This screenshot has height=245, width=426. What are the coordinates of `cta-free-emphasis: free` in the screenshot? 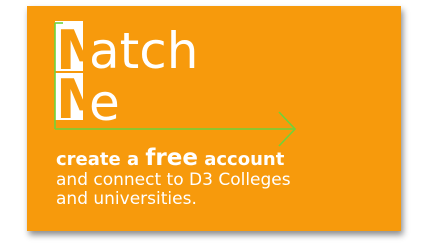 It's located at (171, 158).